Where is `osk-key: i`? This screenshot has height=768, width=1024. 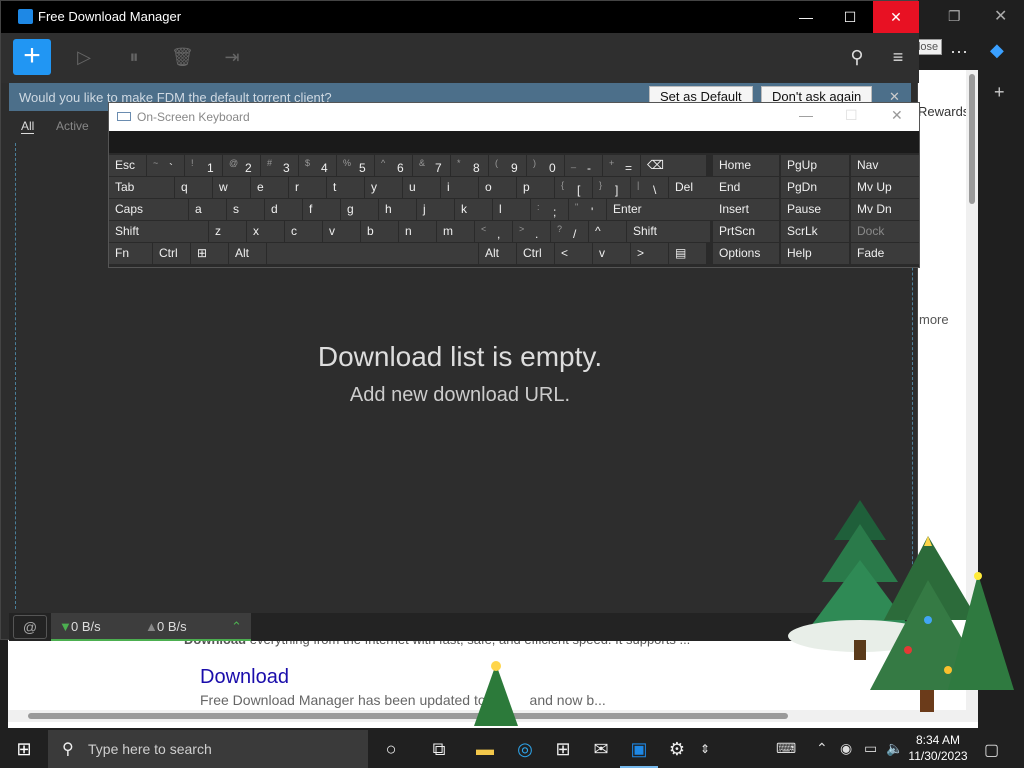
osk-key: i is located at coordinates (459, 187).